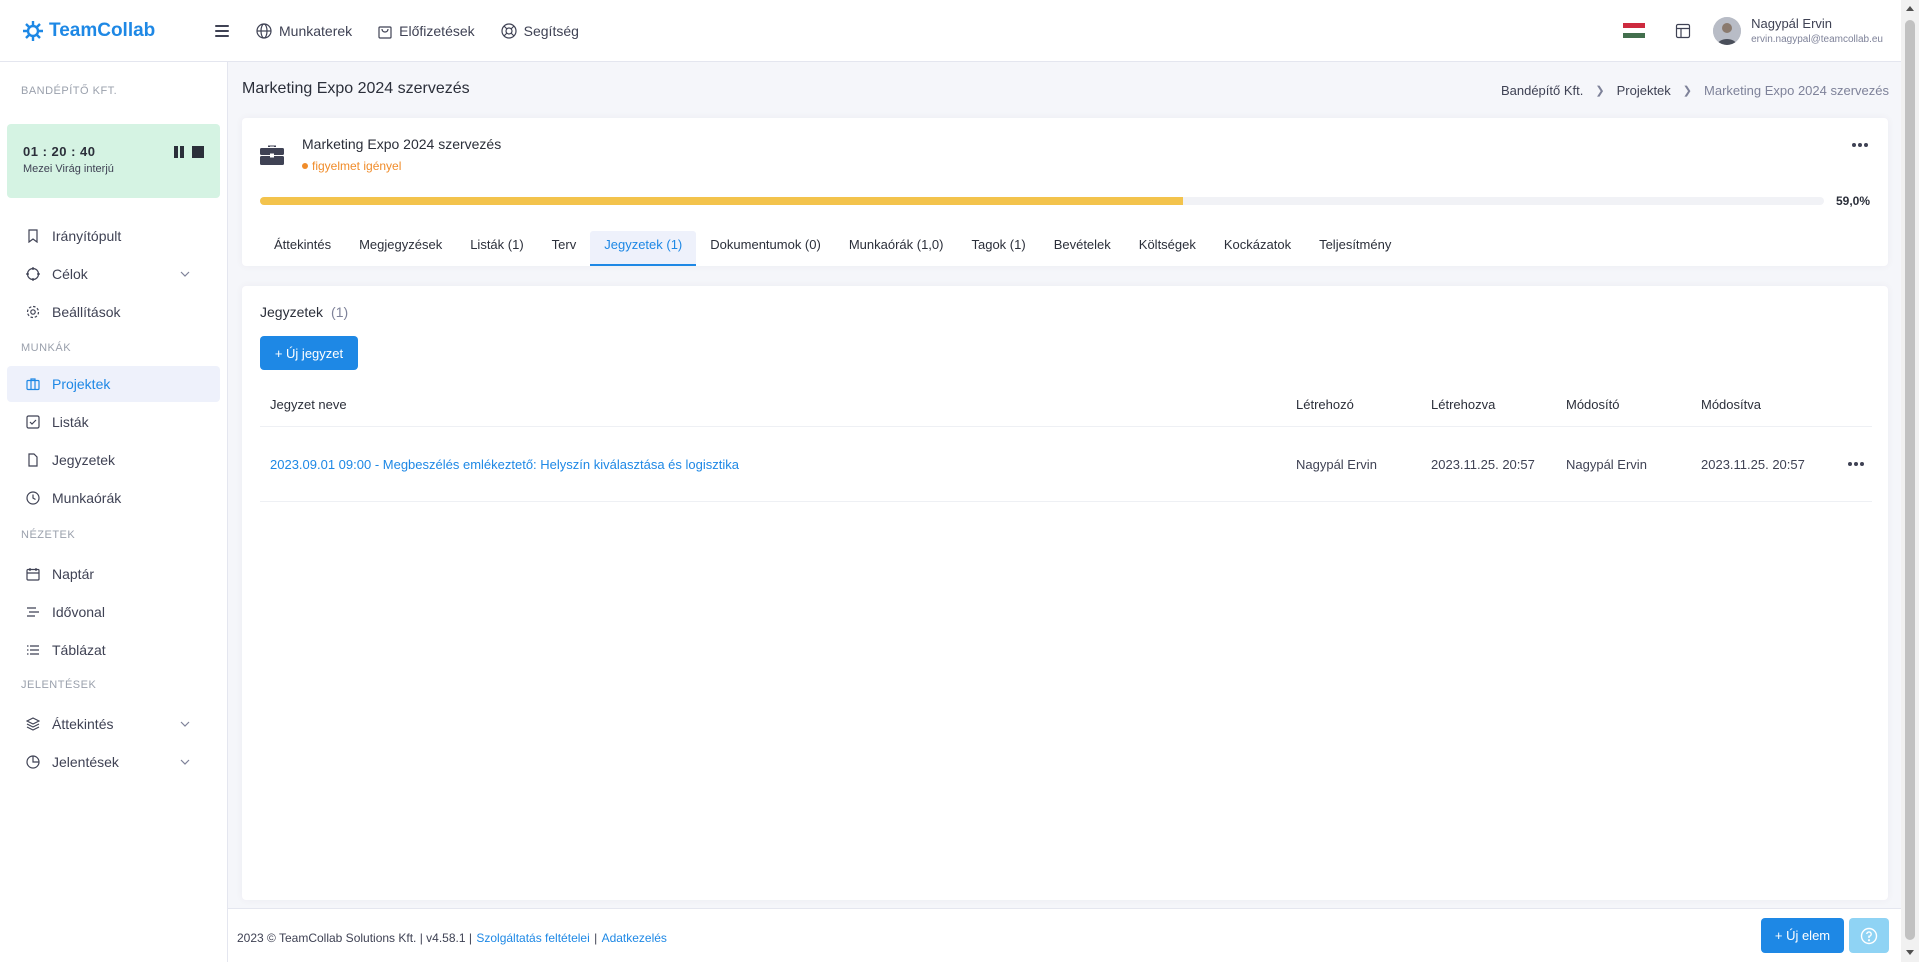  What do you see at coordinates (1861, 145) in the screenshot?
I see `more-options-icon` at bounding box center [1861, 145].